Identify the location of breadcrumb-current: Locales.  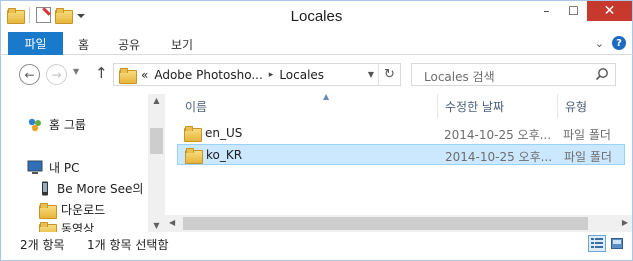
(301, 75).